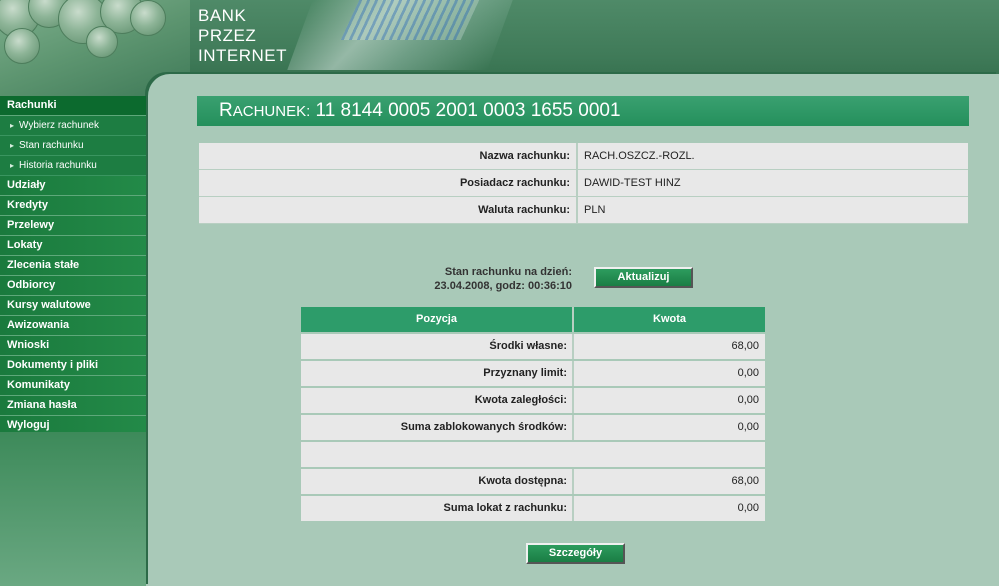 The height and width of the screenshot is (586, 999). I want to click on sidebar-item-label: Kredyty, so click(27, 205).